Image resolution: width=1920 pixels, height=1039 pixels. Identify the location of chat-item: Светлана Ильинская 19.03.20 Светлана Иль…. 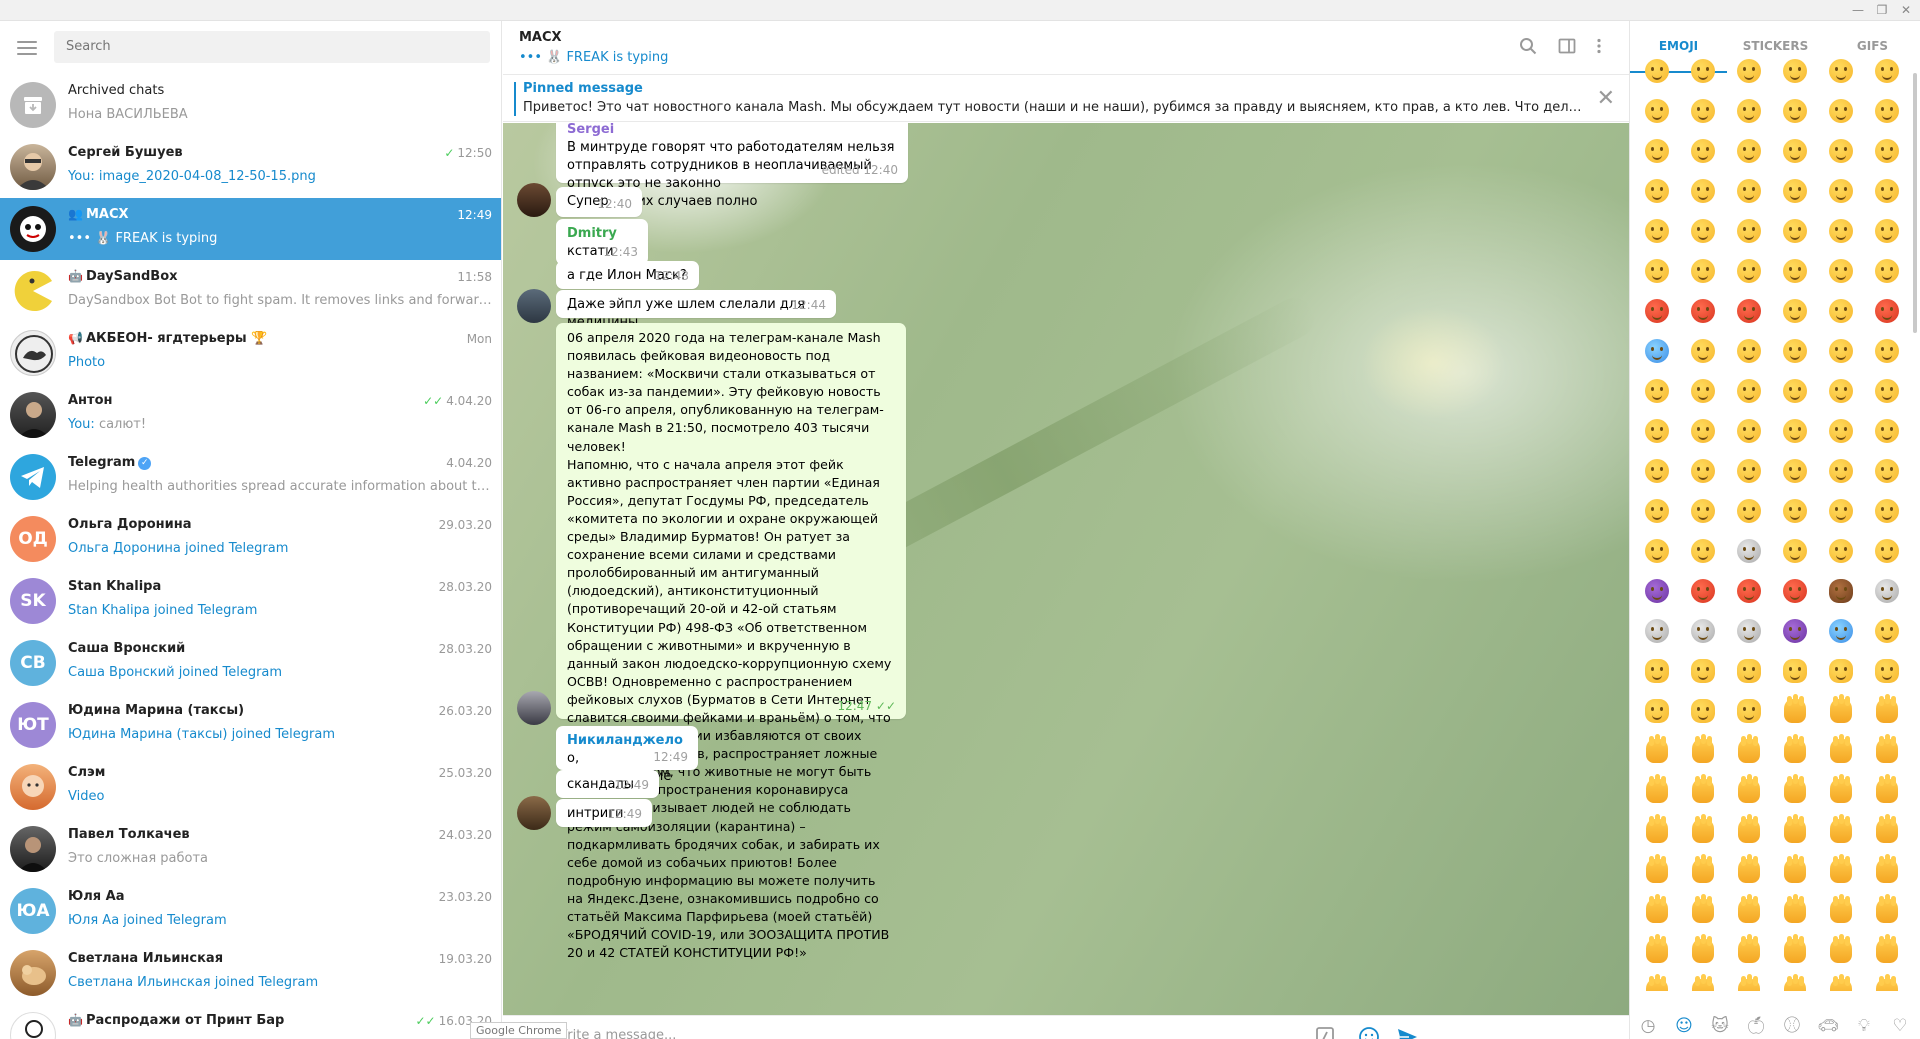
(250, 973).